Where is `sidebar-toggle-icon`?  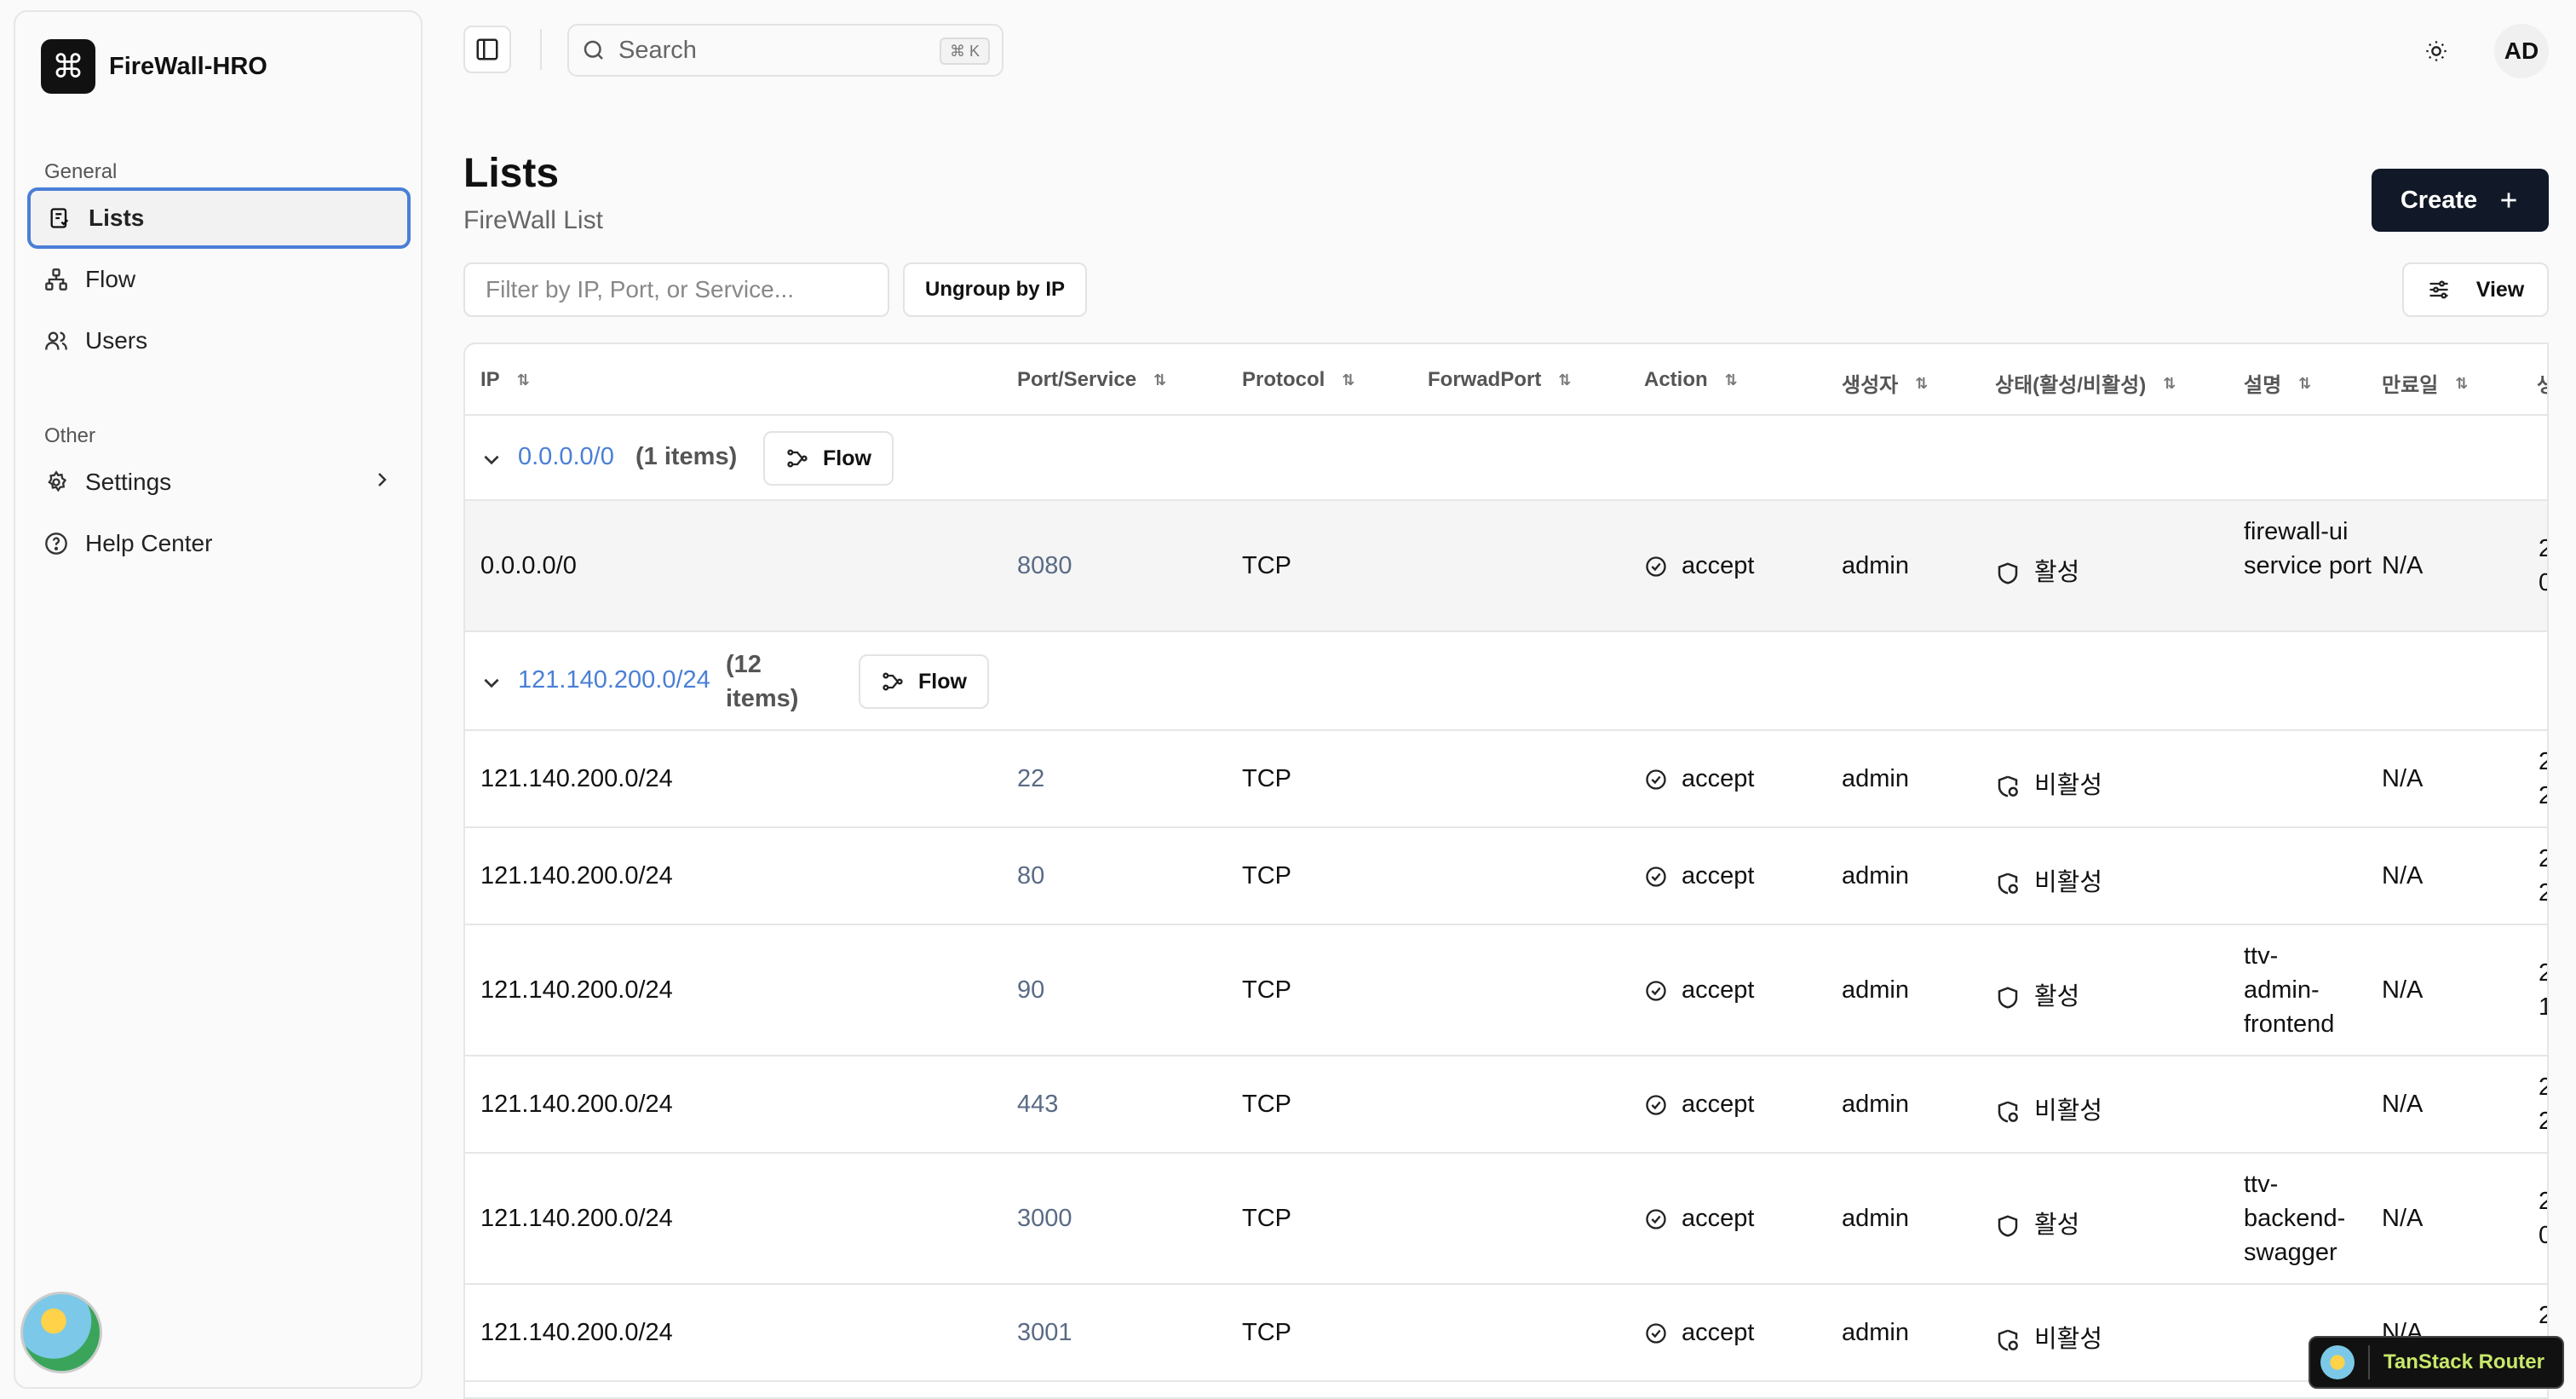 sidebar-toggle-icon is located at coordinates (487, 49).